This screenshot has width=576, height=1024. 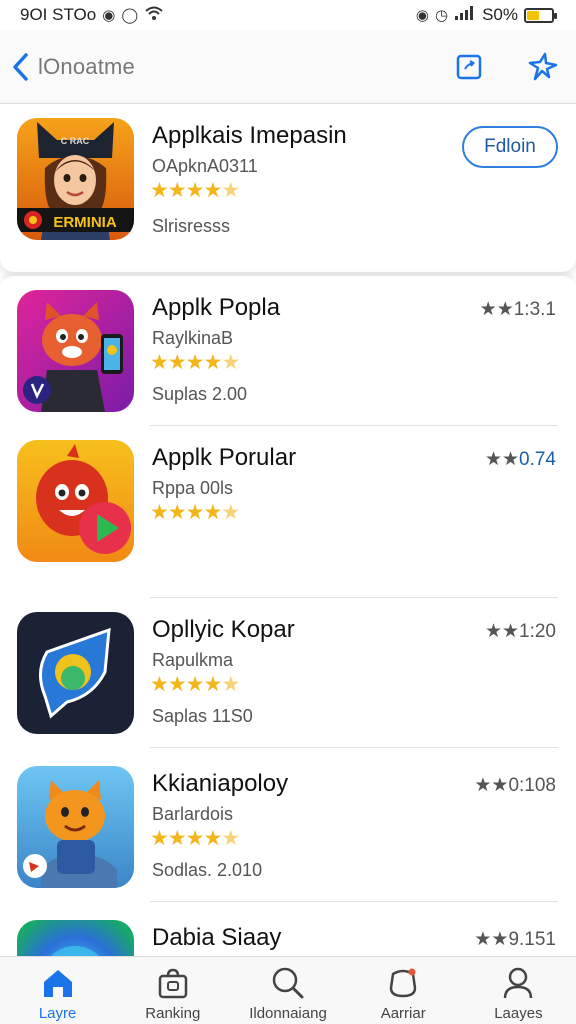 What do you see at coordinates (20, 66) in the screenshot?
I see `chevron-left-icon` at bounding box center [20, 66].